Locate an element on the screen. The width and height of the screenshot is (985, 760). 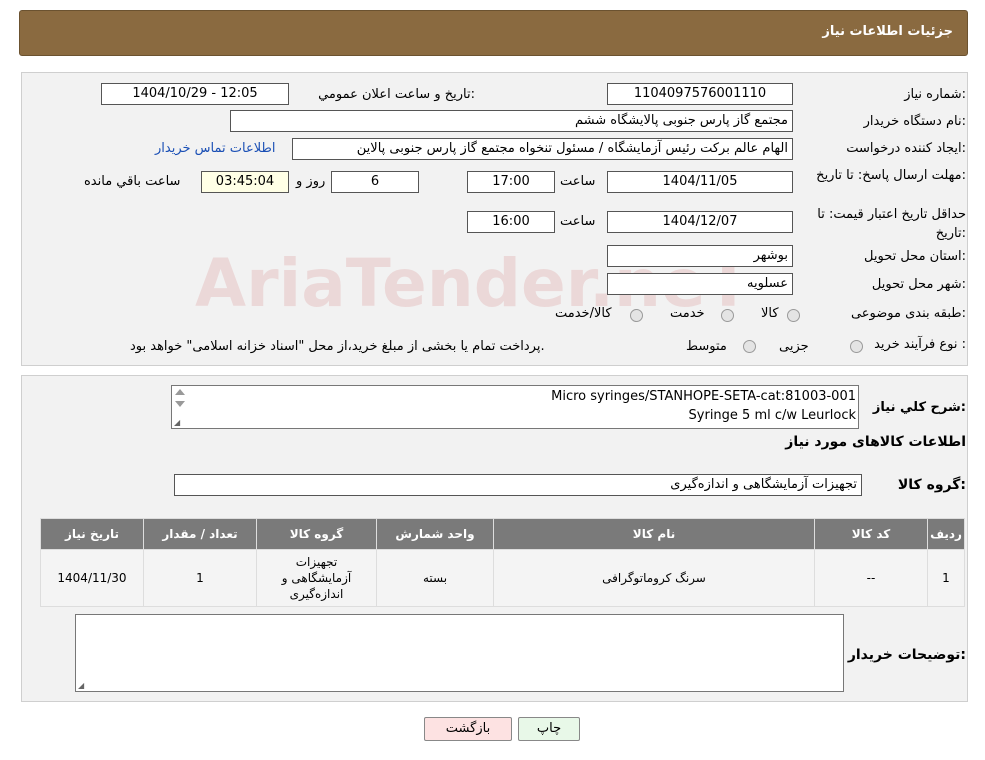
col-goods-code: کد کالا is located at coordinates (871, 534).